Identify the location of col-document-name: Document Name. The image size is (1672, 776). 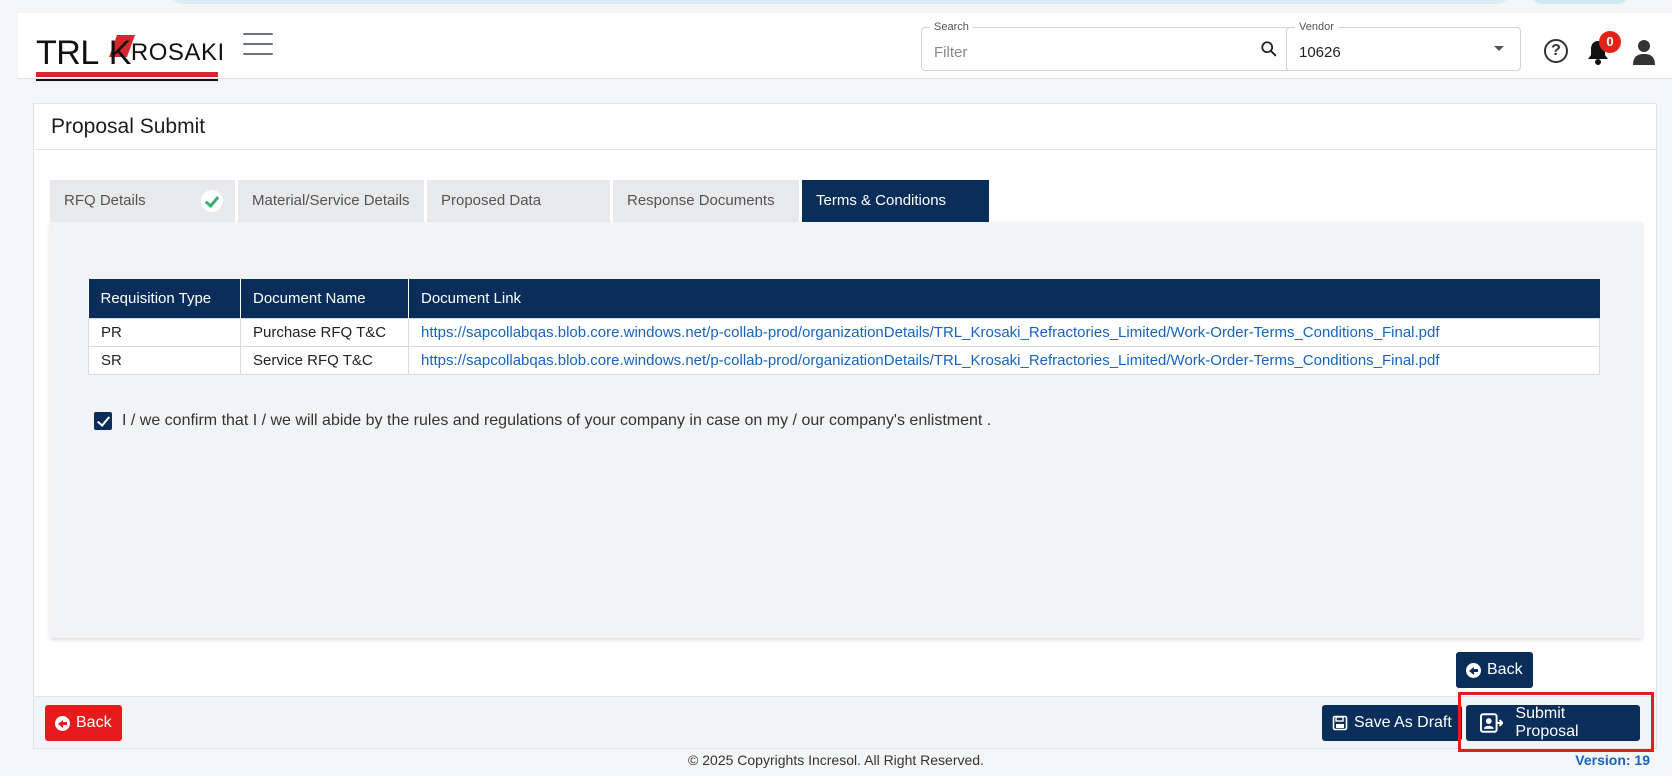
(324, 298).